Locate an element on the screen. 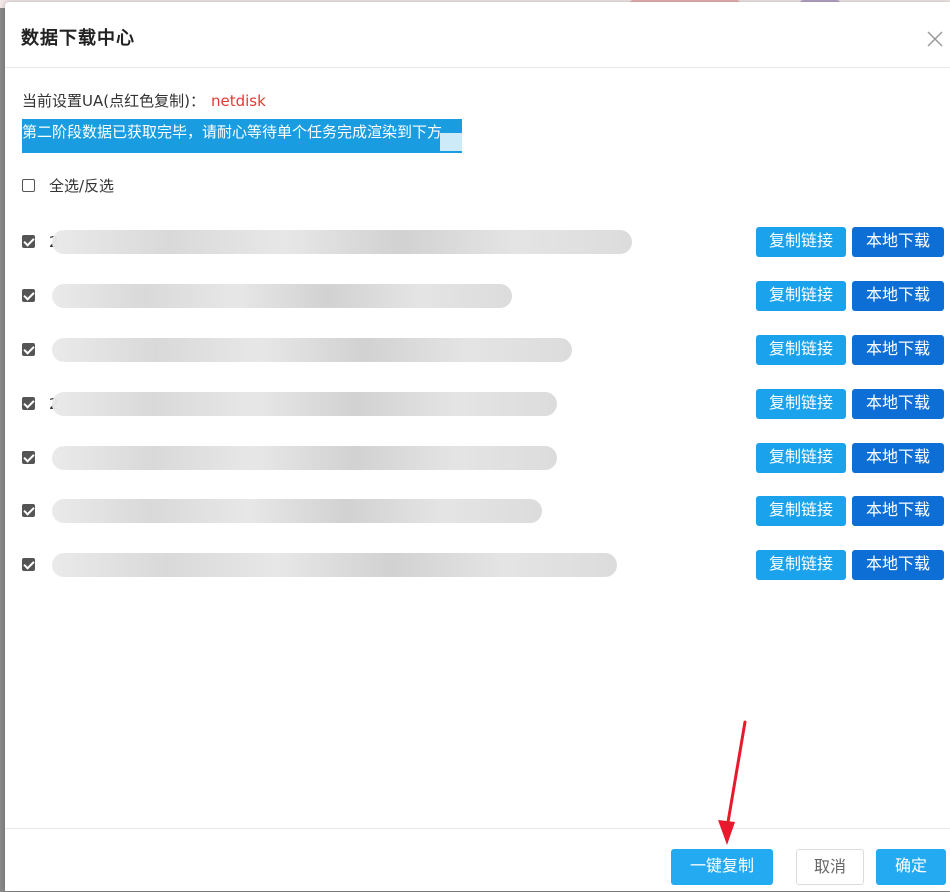 The image size is (950, 892). status-message: 第二阶段数据已获取完毕，请耐心等待单个任务完成渲染到下方 is located at coordinates (242, 136).